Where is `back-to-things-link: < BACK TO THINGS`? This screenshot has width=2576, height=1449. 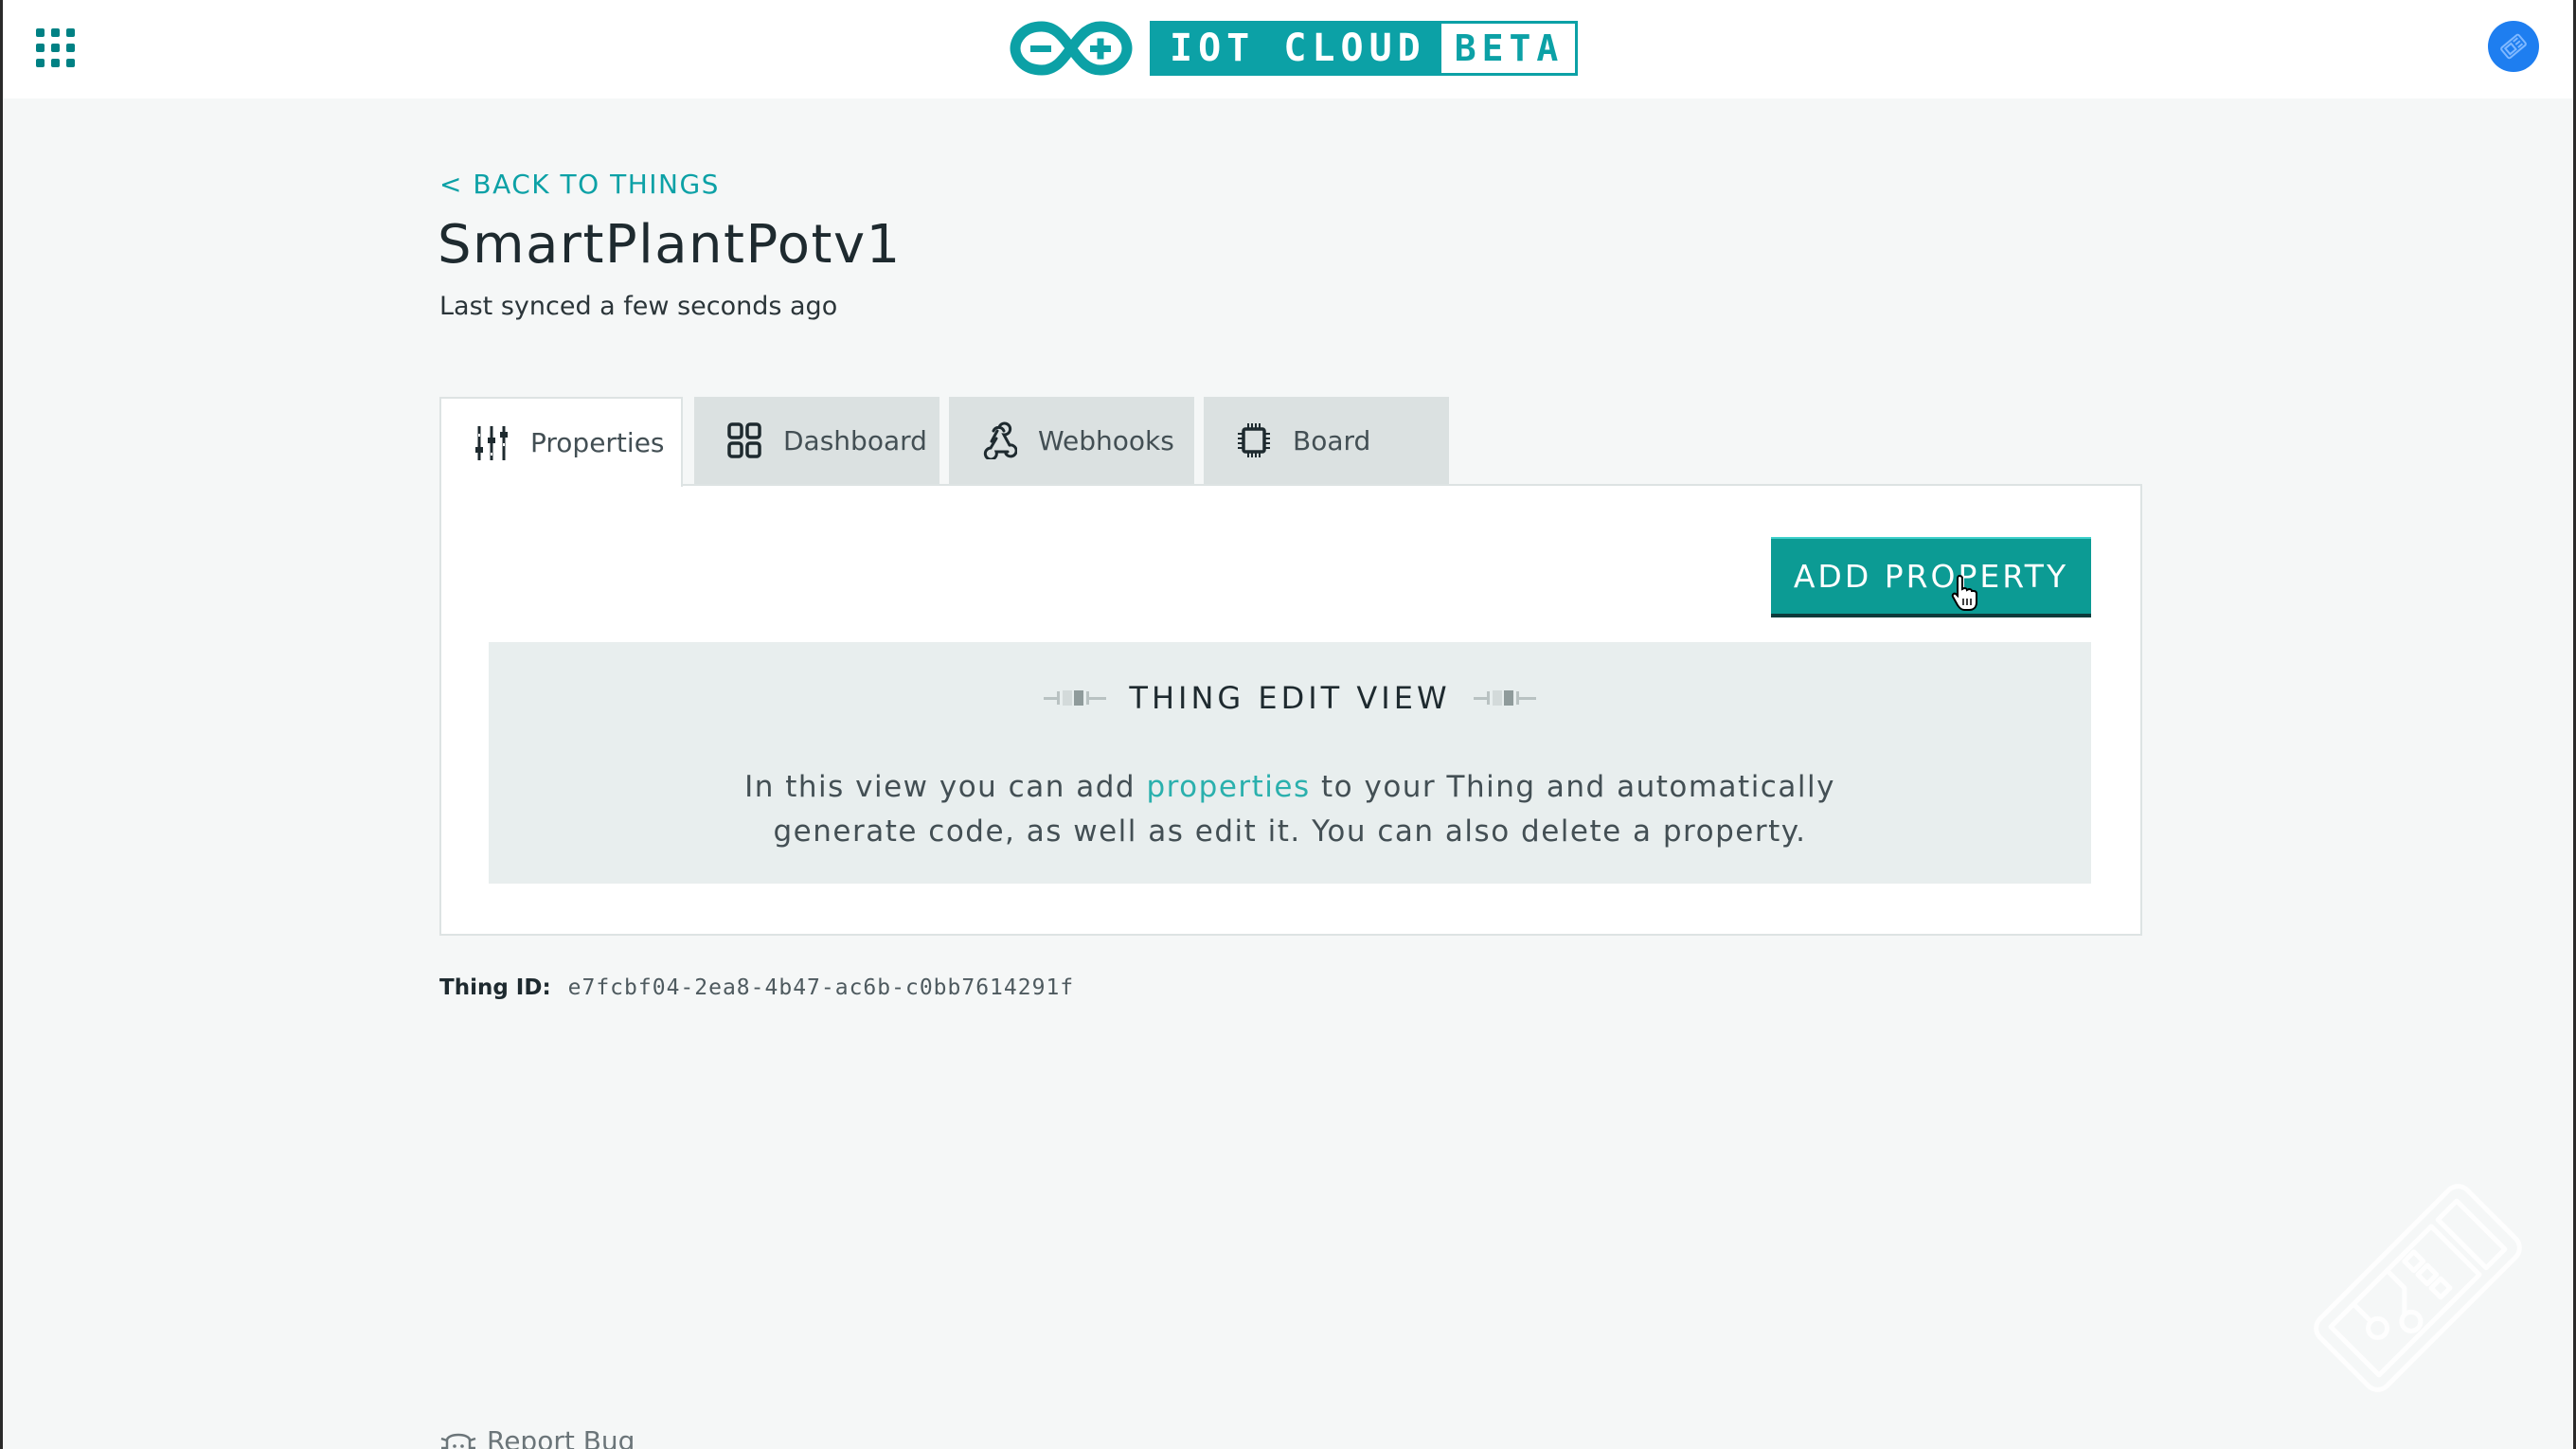
back-to-things-link: < BACK TO THINGS is located at coordinates (579, 184).